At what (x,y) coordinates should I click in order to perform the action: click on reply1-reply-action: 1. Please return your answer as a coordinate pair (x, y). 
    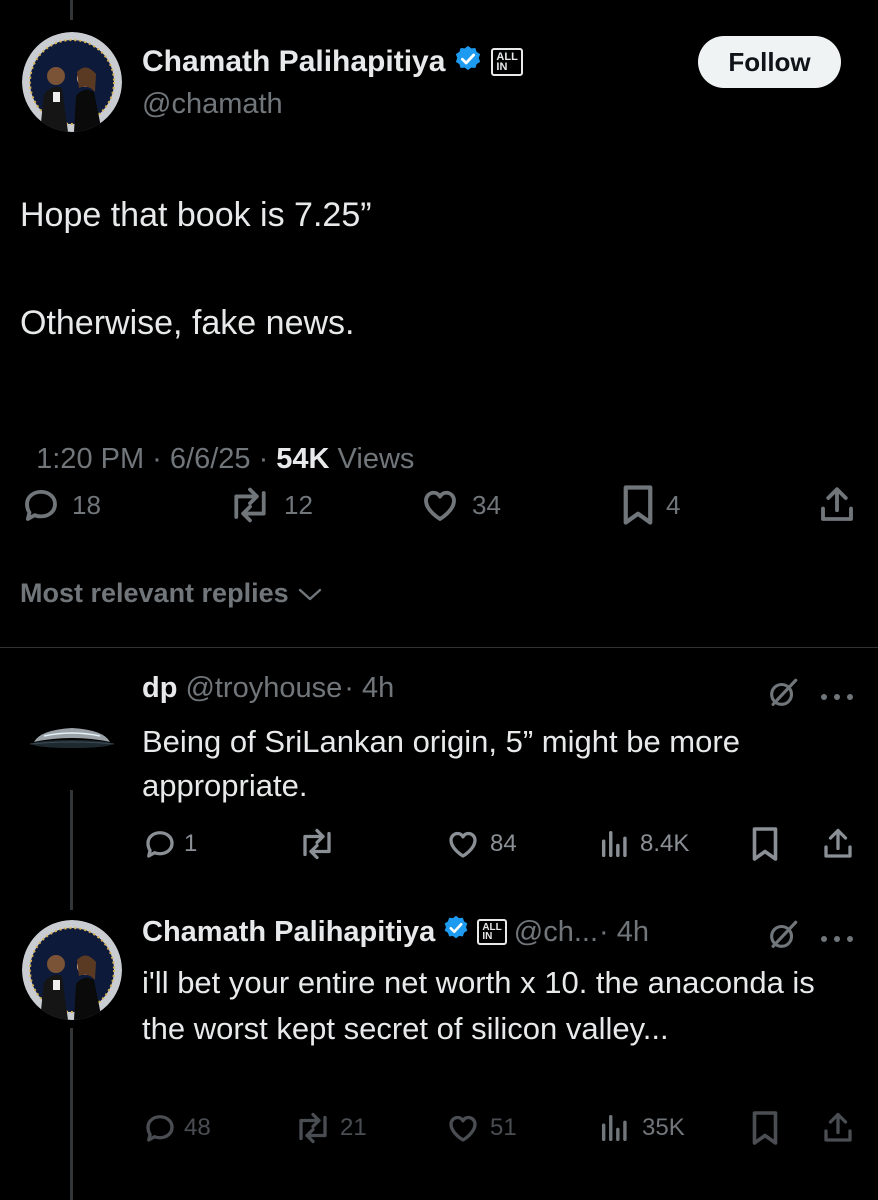
    Looking at the image, I should click on (169, 844).